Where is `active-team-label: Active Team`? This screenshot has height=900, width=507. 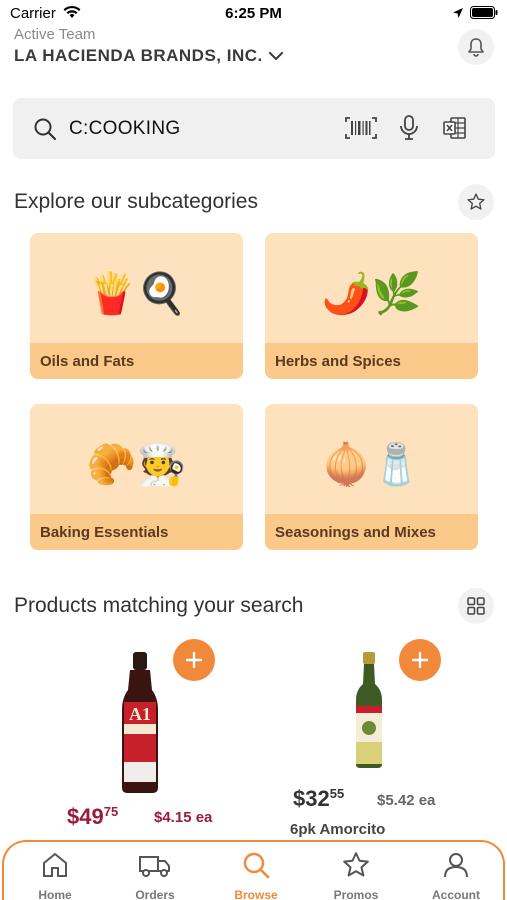
active-team-label: Active Team is located at coordinates (55, 34).